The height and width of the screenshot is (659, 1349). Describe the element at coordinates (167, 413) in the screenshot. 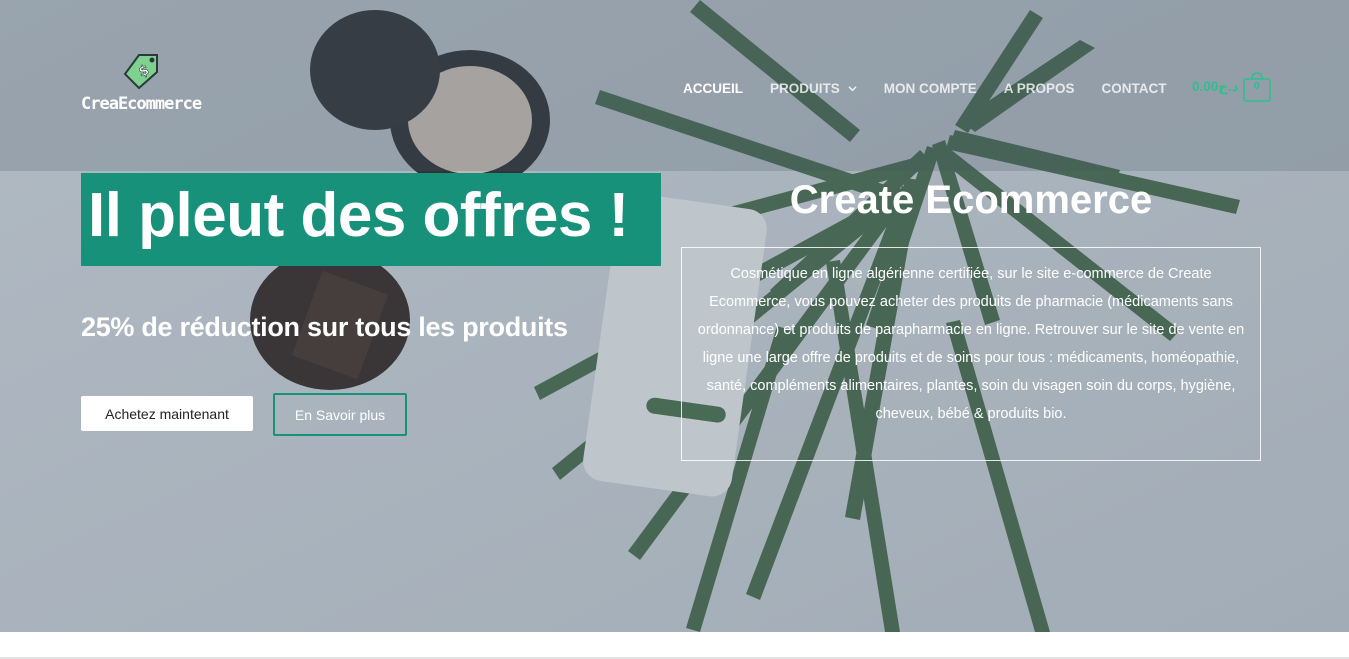

I see `buy-now-button: Achetez maintenant` at that location.